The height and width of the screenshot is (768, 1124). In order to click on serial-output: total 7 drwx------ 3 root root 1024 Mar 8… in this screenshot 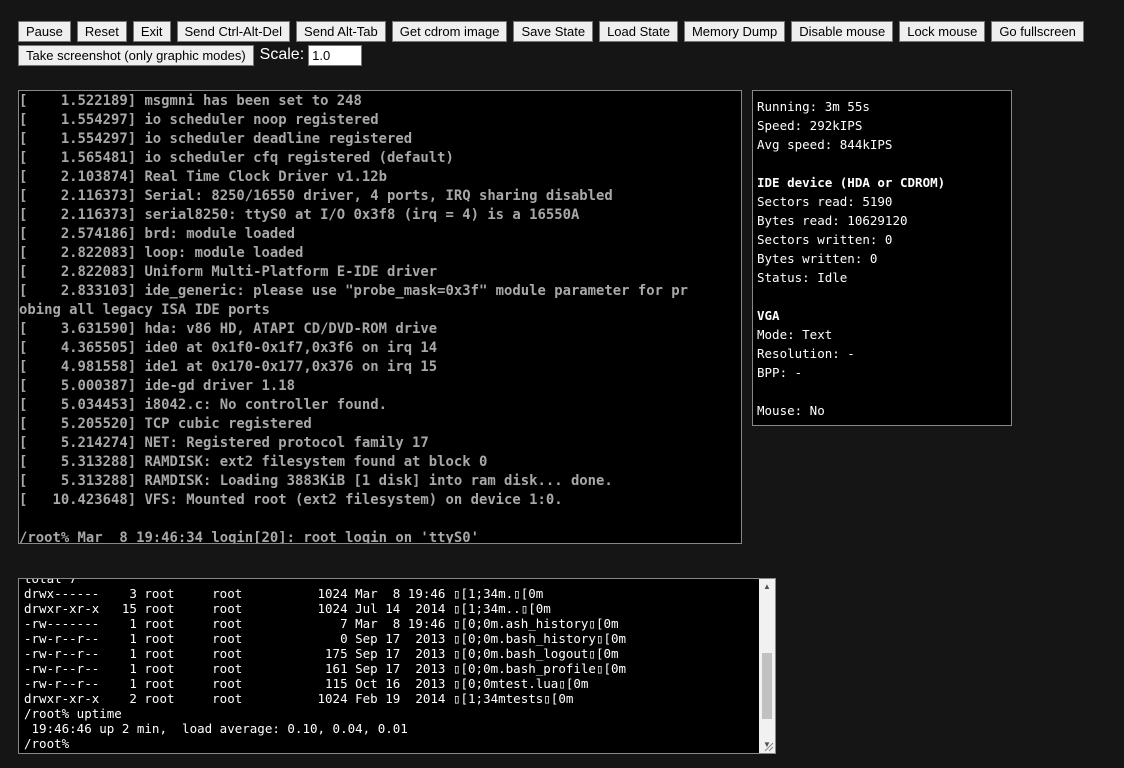, I will do `click(325, 664)`.